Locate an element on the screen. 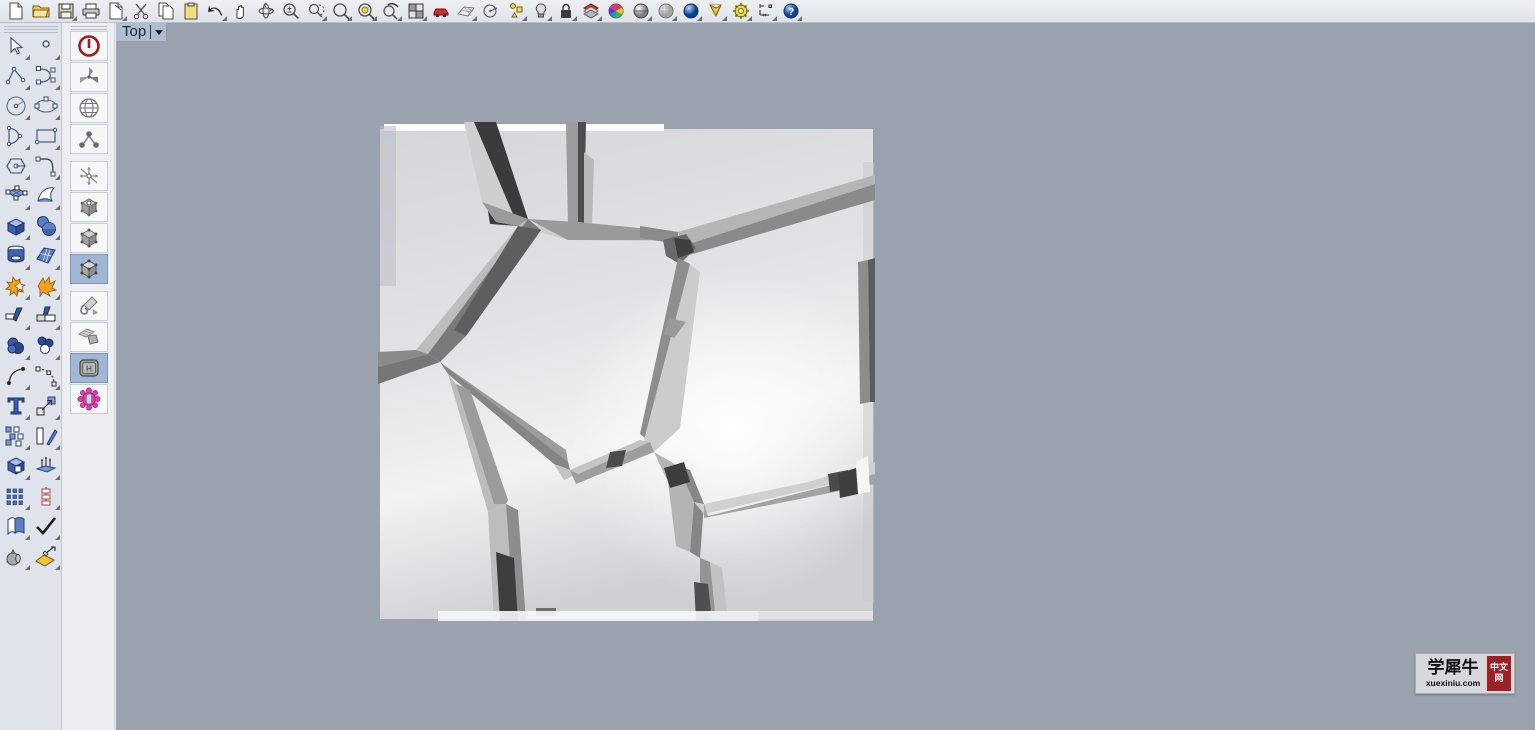 Image resolution: width=1535 pixels, height=730 pixels. undo-icon is located at coordinates (215, 11).